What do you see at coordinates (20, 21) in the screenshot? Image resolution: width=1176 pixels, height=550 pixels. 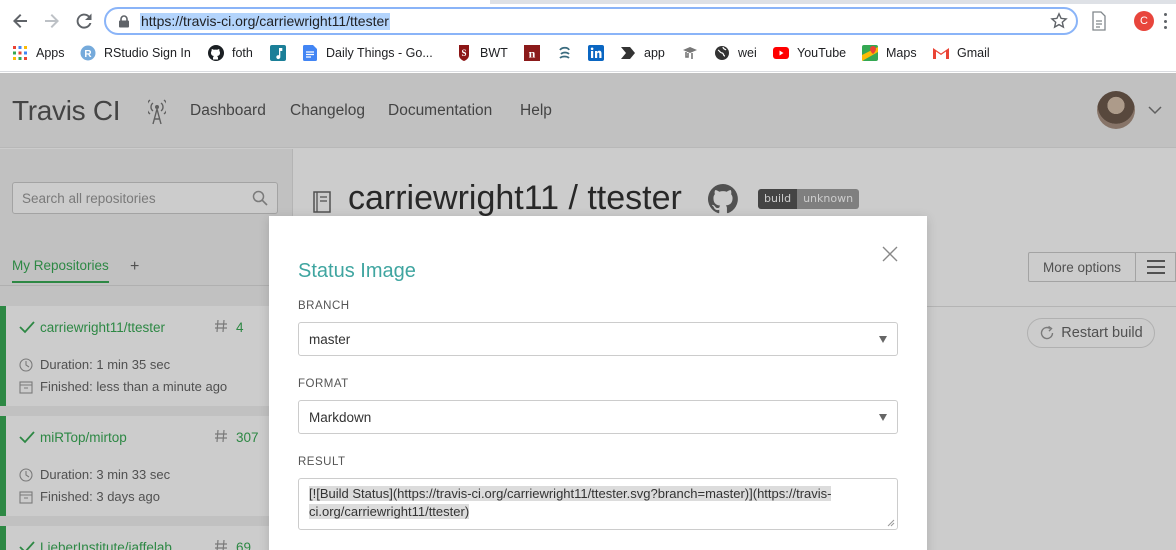 I see `back-icon` at bounding box center [20, 21].